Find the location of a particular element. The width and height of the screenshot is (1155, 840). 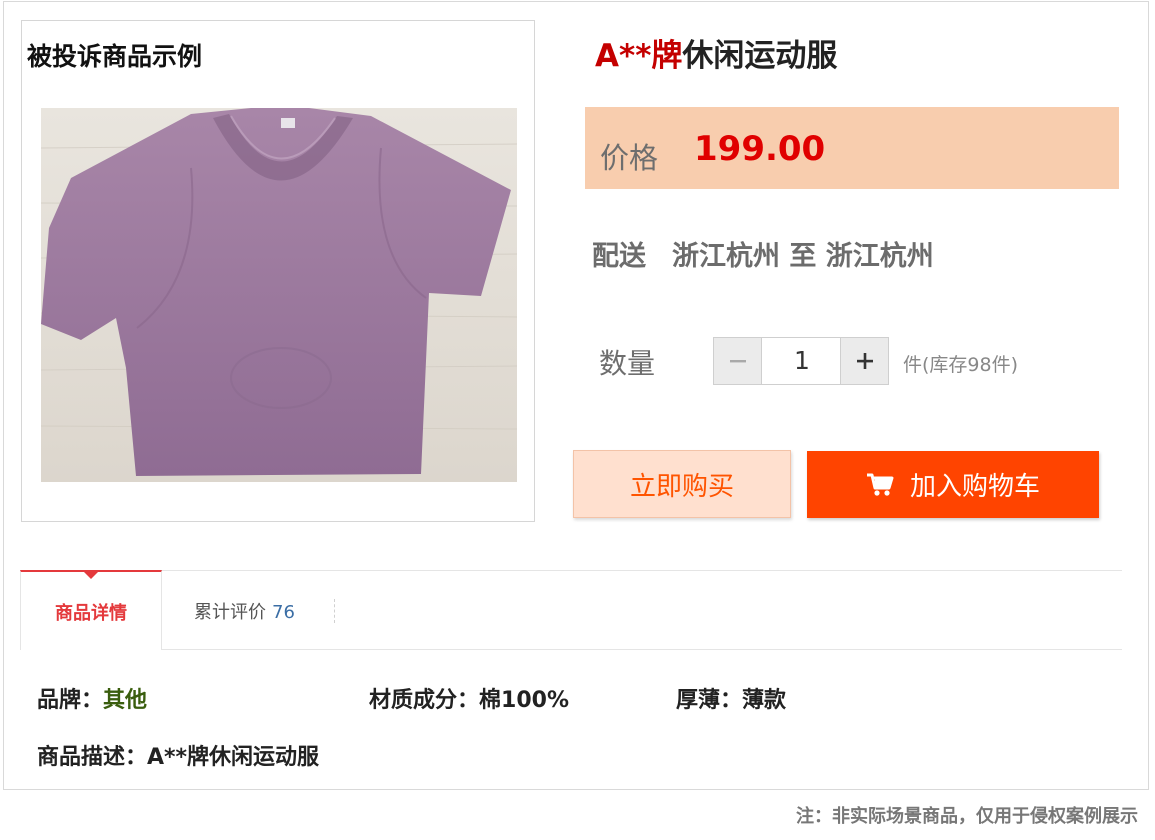

increase-quantity-button is located at coordinates (864, 361).